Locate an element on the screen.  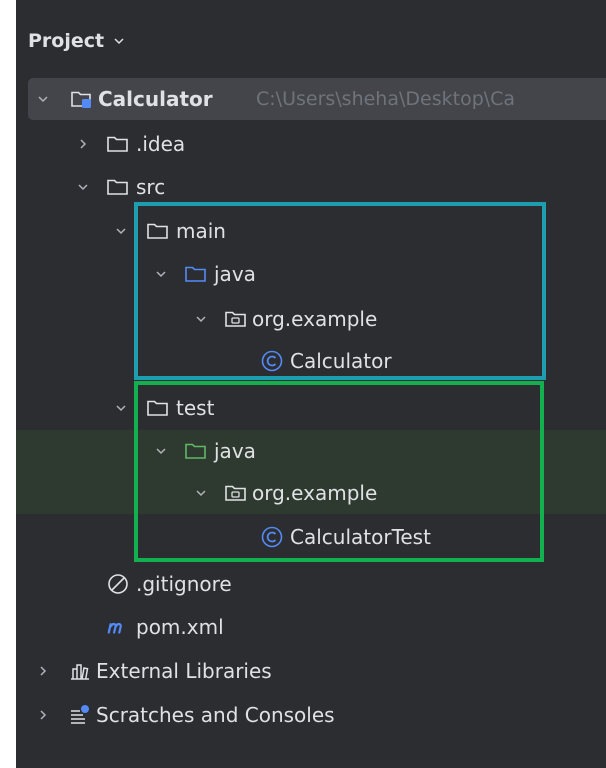
tree-item-gitignore: .gitignore is located at coordinates (311, 584).